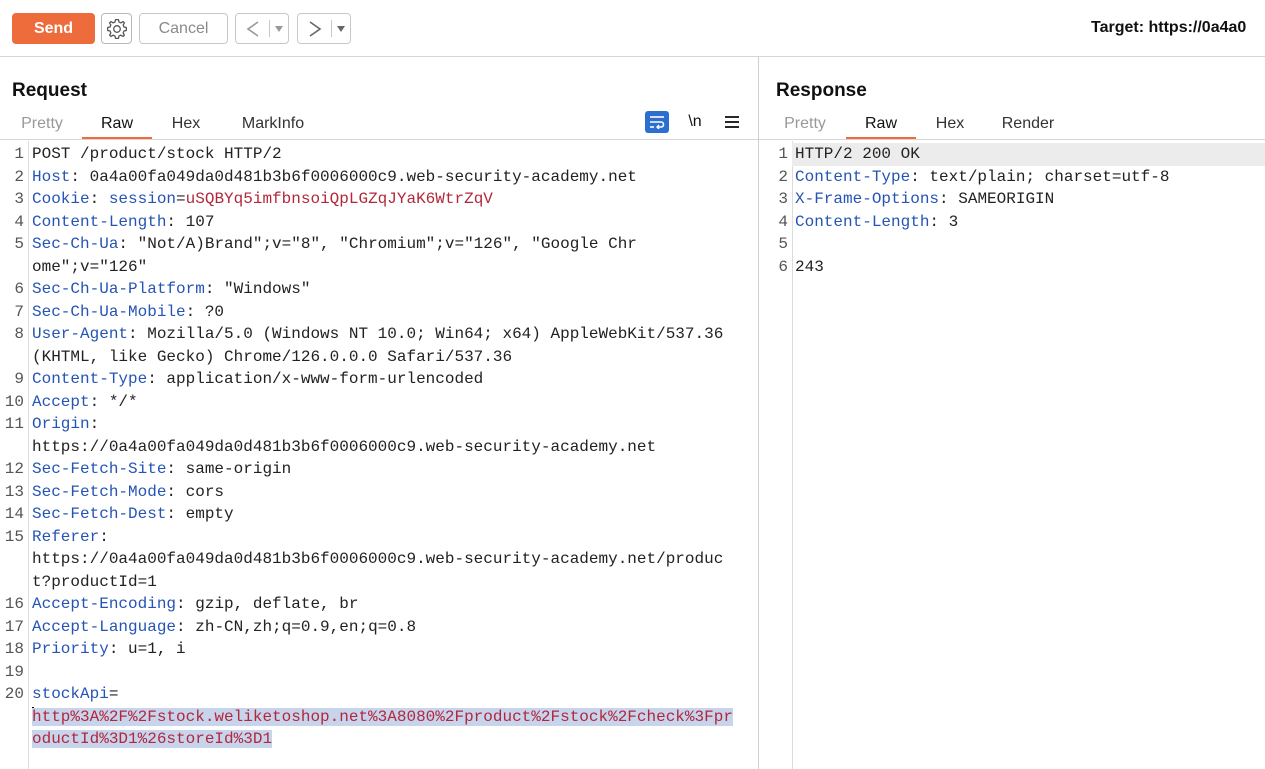 The height and width of the screenshot is (769, 1265). What do you see at coordinates (104, 626) in the screenshot?
I see `header-name: Accept-Language` at bounding box center [104, 626].